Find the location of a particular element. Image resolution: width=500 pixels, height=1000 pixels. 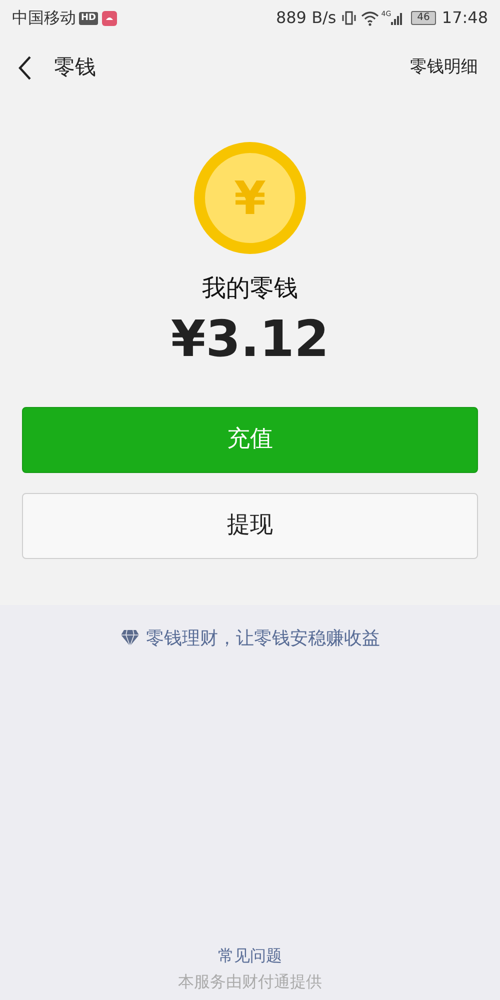

balance-label: 我的零钱 is located at coordinates (250, 288).